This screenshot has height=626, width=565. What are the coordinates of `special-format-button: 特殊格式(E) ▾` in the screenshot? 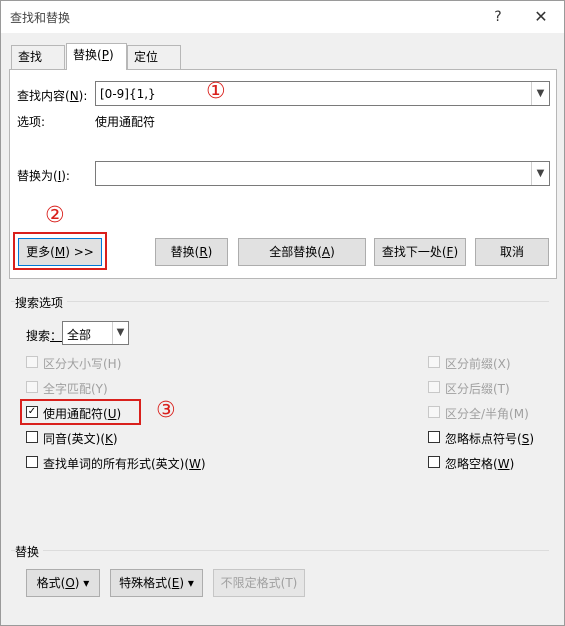 It's located at (156, 583).